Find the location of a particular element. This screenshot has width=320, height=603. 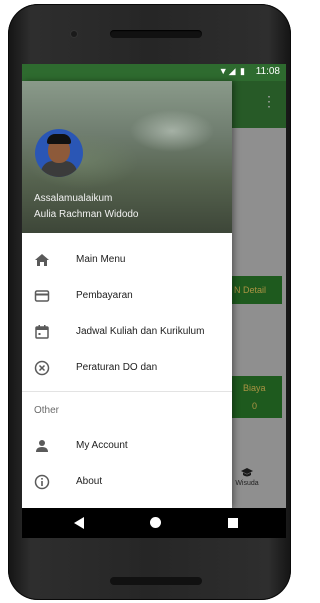

drawer-divider is located at coordinates (127, 391).